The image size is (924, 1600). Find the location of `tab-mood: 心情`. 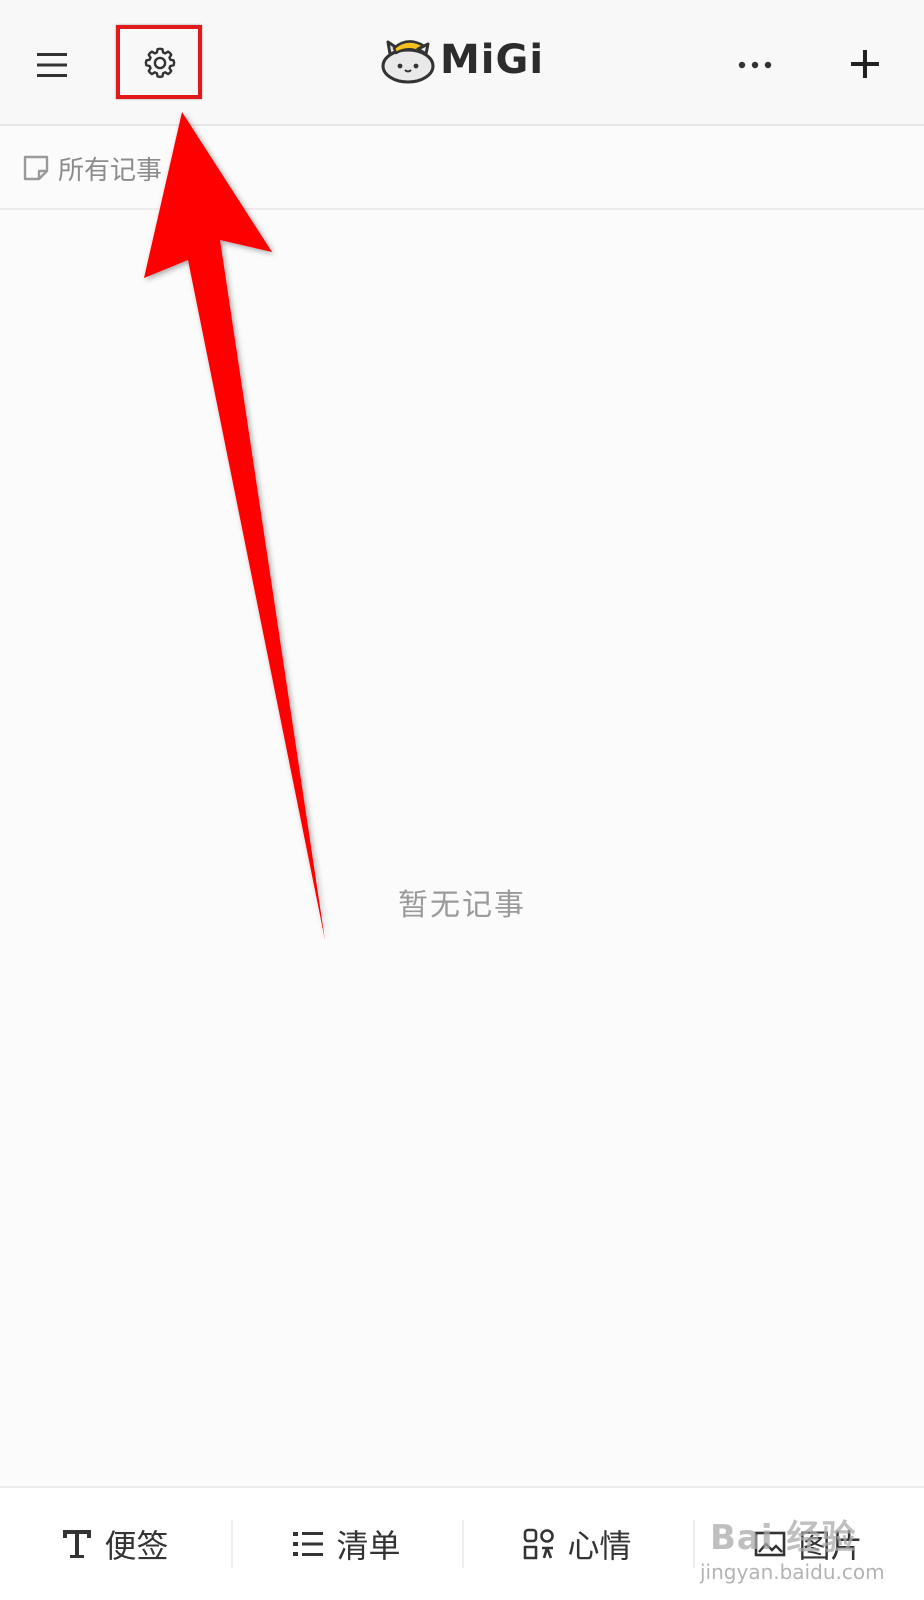

tab-mood: 心情 is located at coordinates (577, 1544).